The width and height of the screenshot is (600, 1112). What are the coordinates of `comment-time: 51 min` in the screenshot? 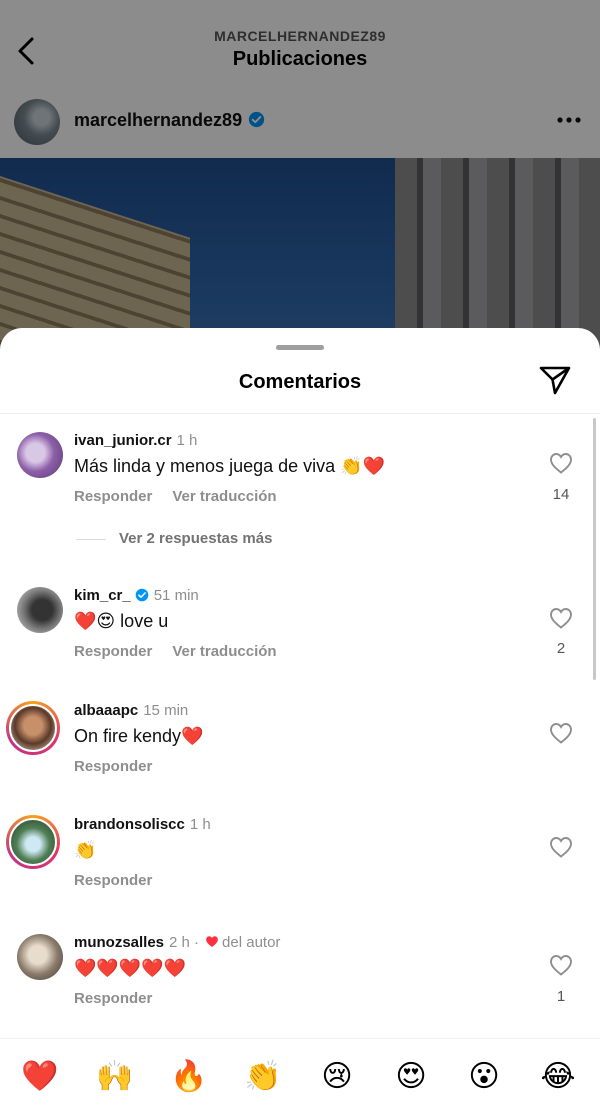 It's located at (176, 595).